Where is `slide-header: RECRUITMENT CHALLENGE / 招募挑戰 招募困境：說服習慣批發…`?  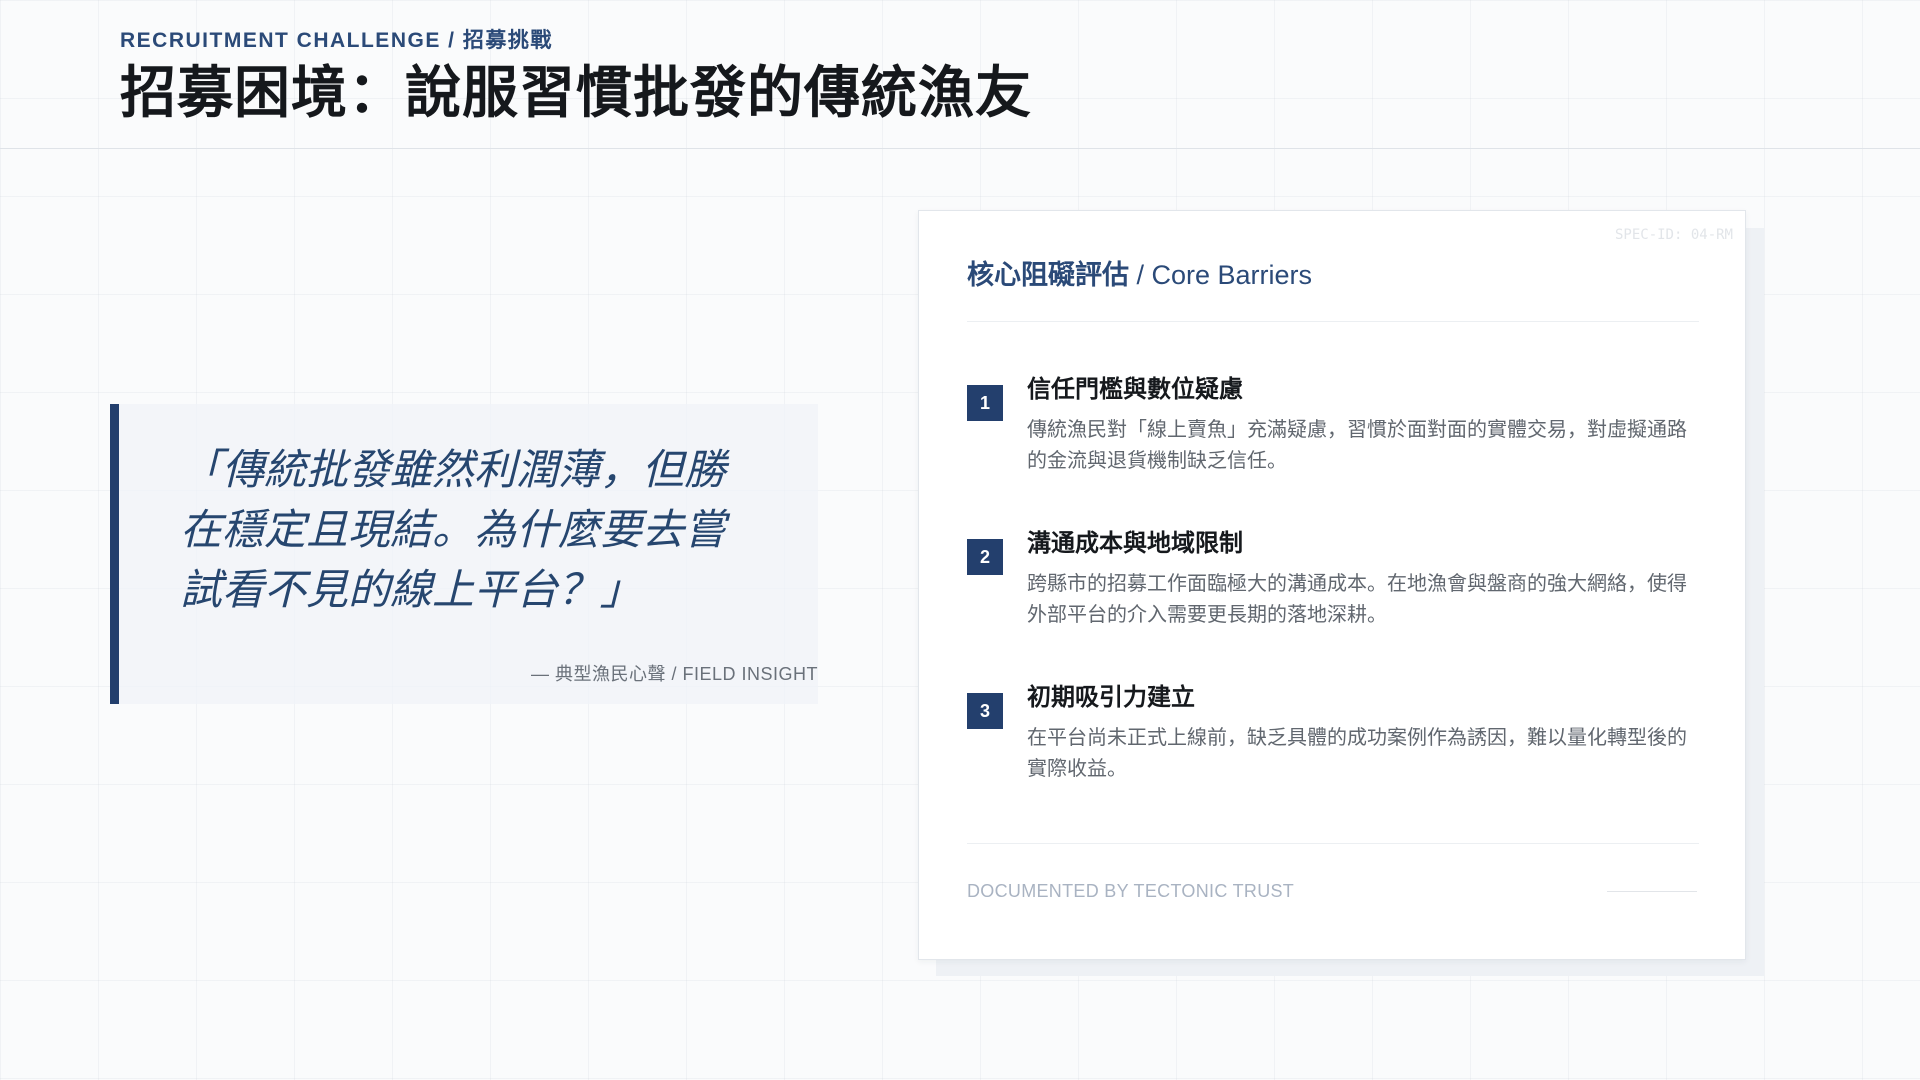 slide-header: RECRUITMENT CHALLENGE / 招募挑戰 招募困境：說服習慣批發… is located at coordinates (576, 77).